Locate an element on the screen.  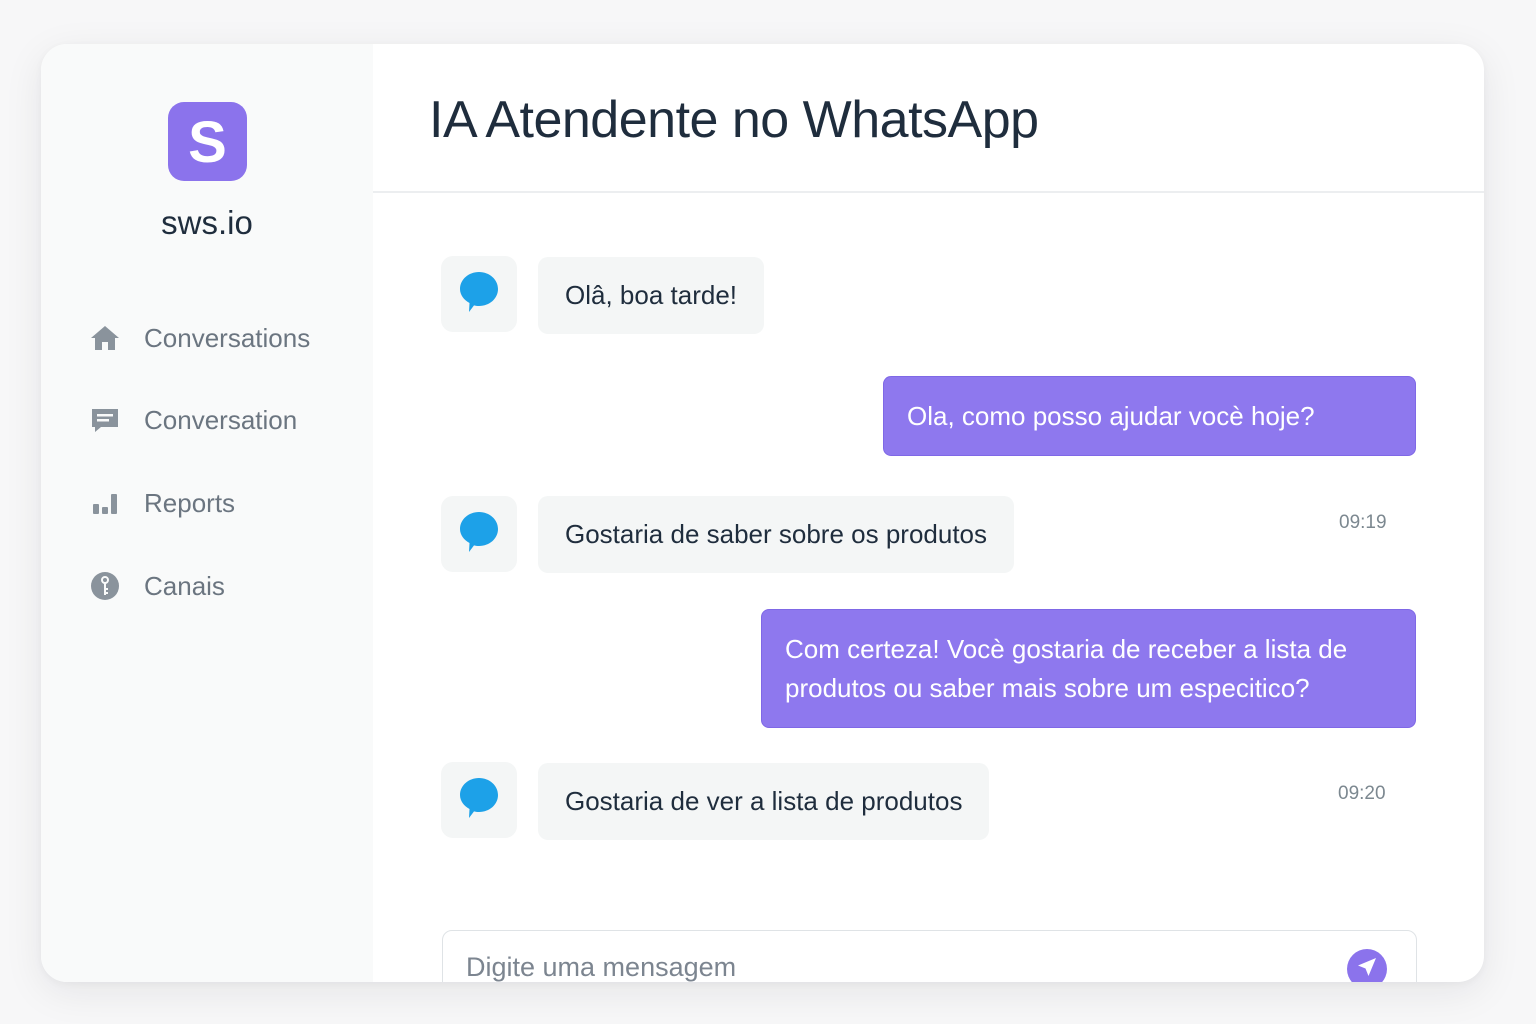
message-square-icon is located at coordinates (105, 420).